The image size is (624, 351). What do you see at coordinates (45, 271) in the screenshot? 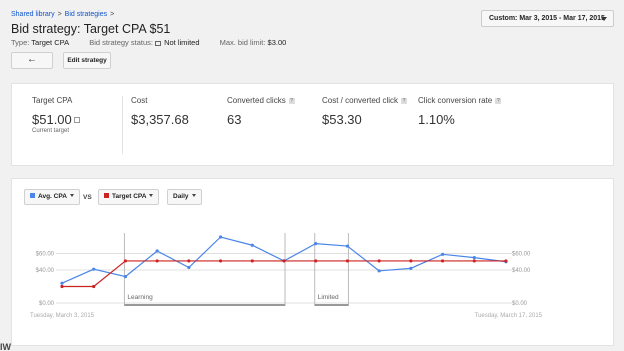
I see `y-tick-label-left: $40.00` at bounding box center [45, 271].